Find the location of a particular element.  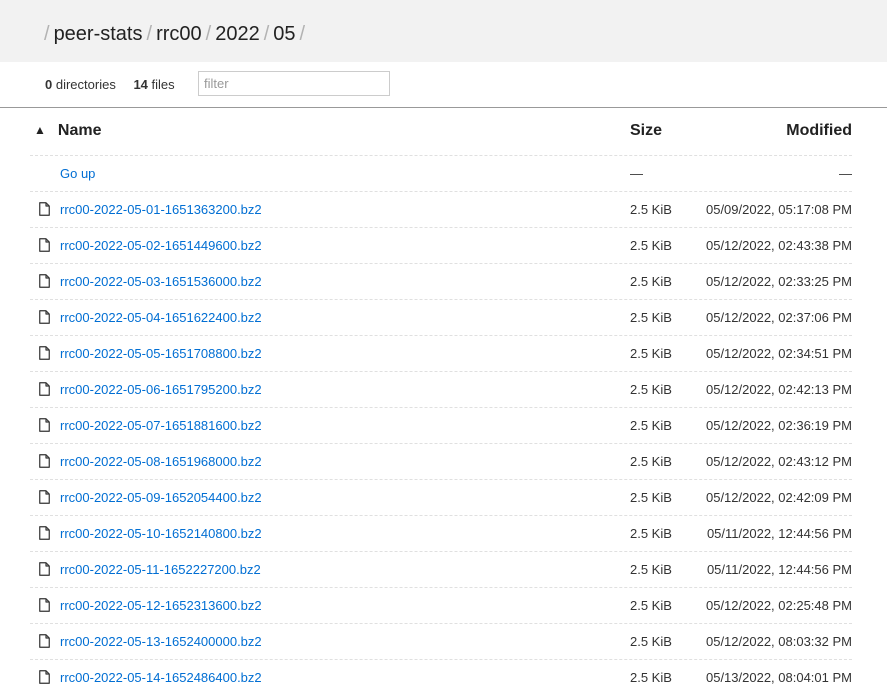

listing-summary: 0 directories 14 files is located at coordinates (110, 85).